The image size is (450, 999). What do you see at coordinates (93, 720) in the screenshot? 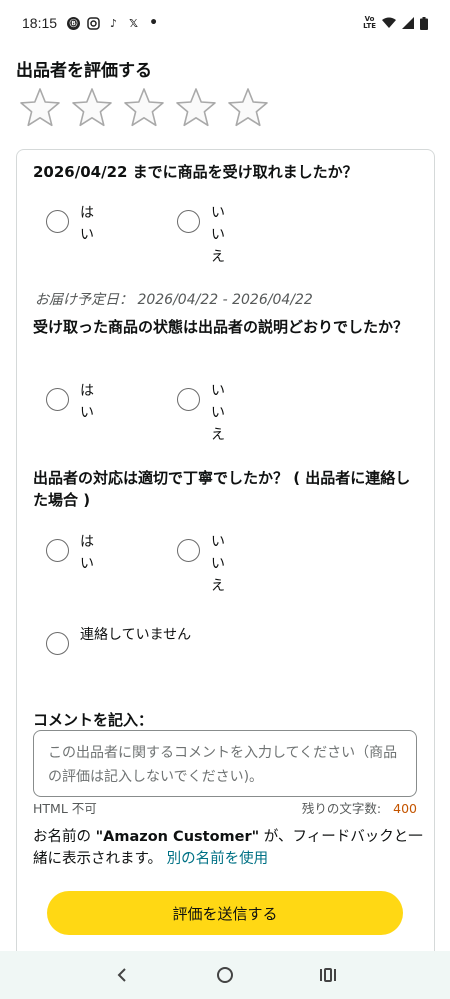
I see `comment-label: コメントを記入：` at bounding box center [93, 720].